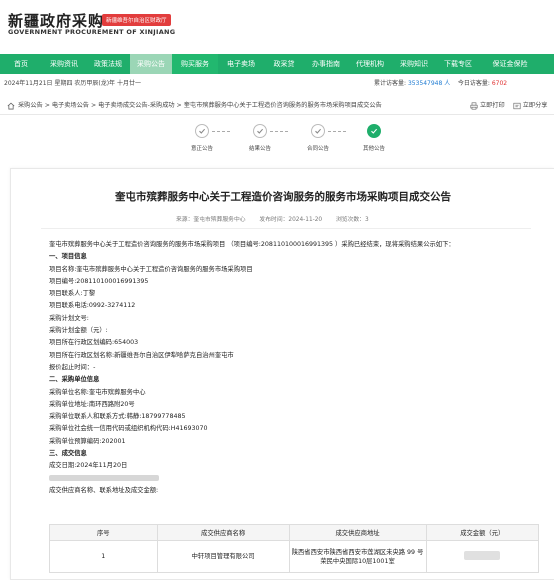 The image size is (554, 580). Describe the element at coordinates (117, 417) in the screenshot. I see `article-line: 采购单位联系人和联系方式:韩静:18799778485` at that location.